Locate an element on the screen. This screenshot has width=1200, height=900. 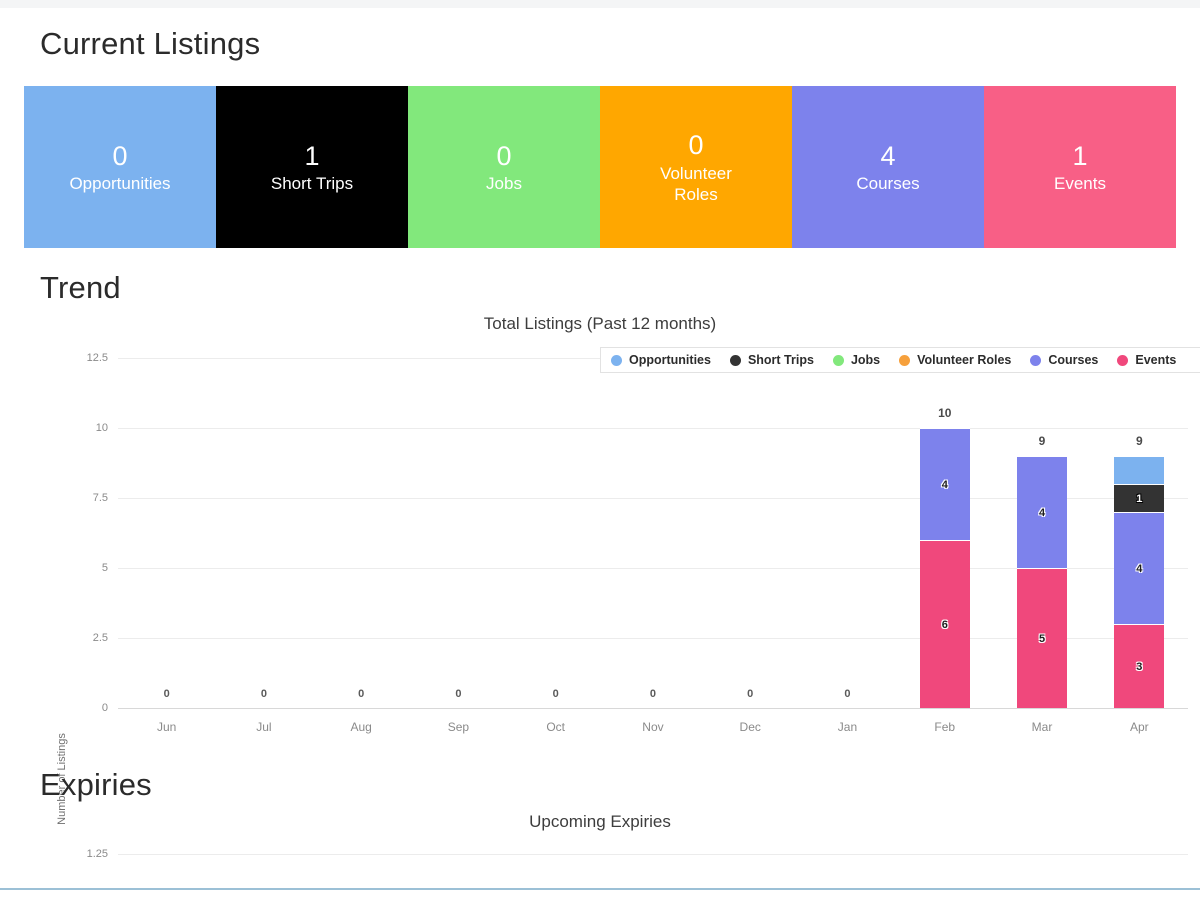
trend-y-tick-label: 0 is located at coordinates (104, 708).